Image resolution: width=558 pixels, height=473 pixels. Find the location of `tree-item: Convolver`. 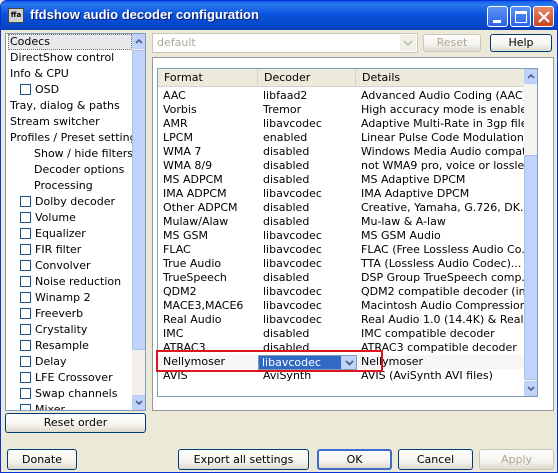

tree-item: Convolver is located at coordinates (75, 266).